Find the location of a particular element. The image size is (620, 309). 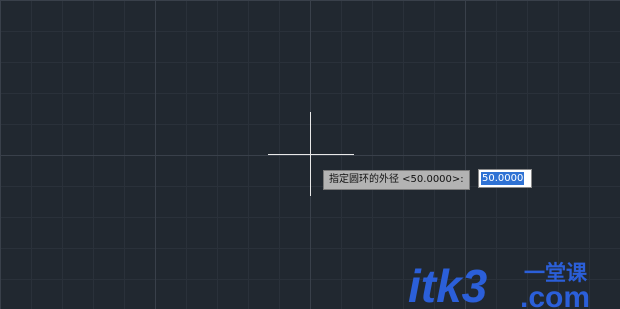

watermark-bottom-text: .com is located at coordinates (555, 295).